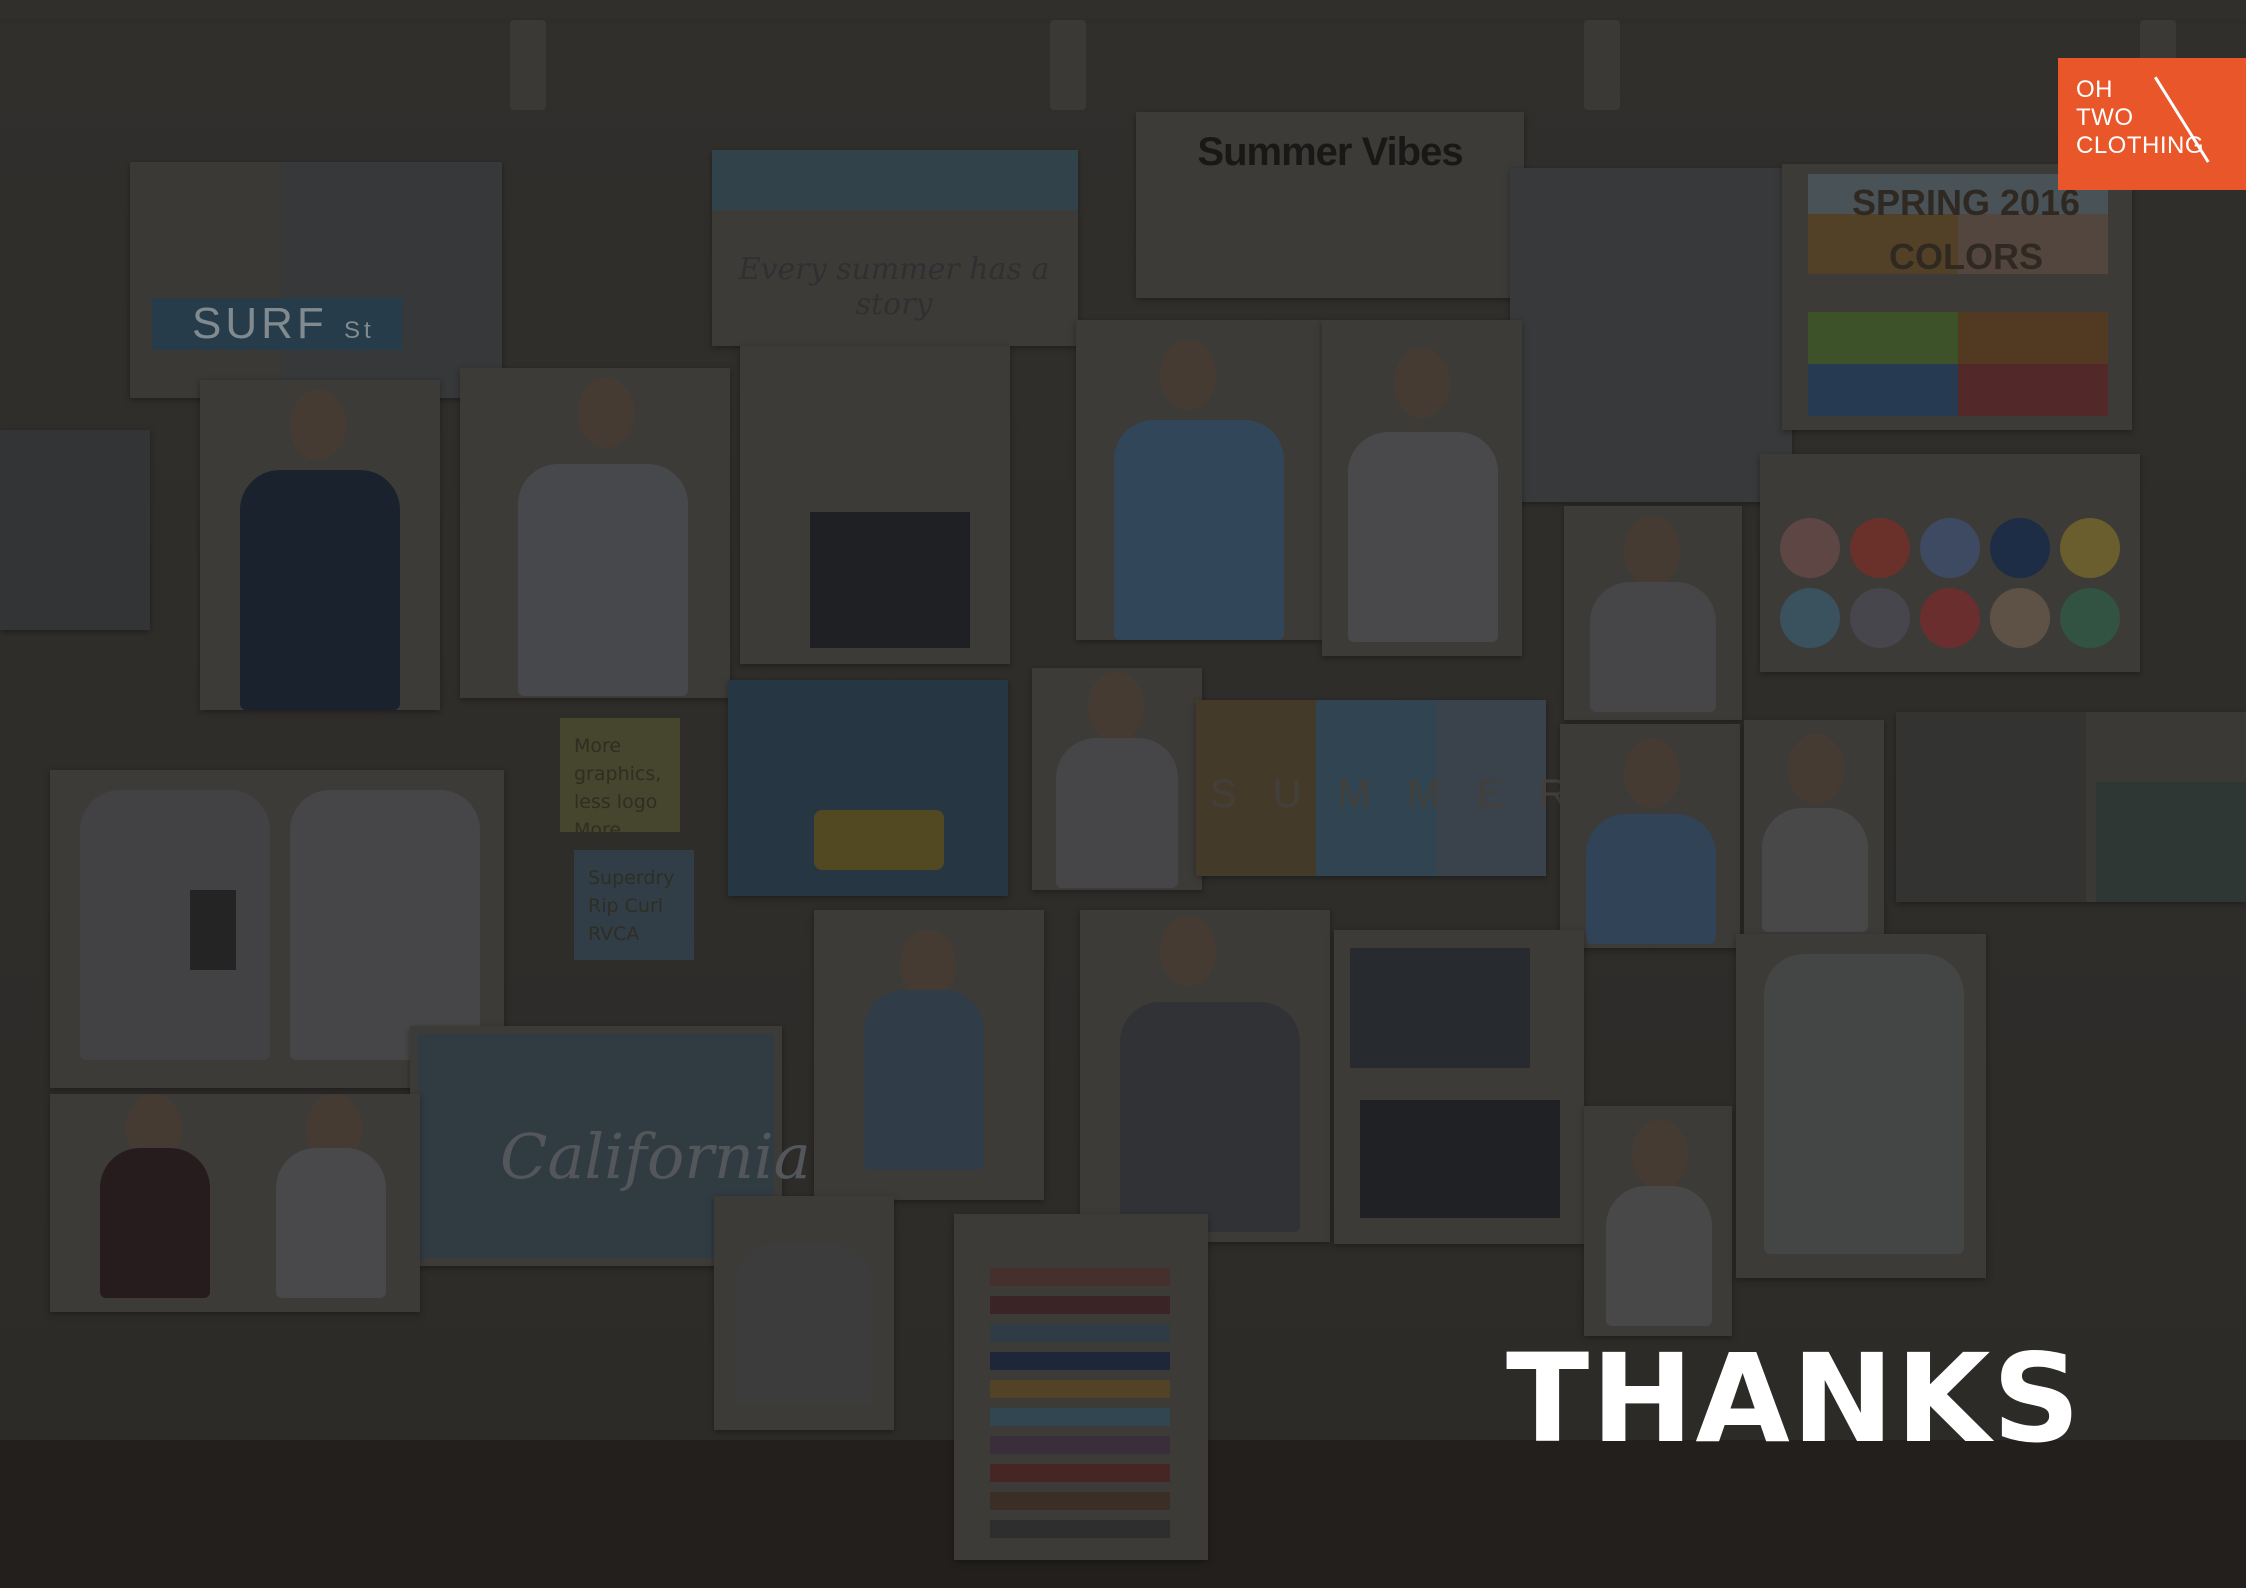 Image resolution: width=2246 pixels, height=1588 pixels. Describe the element at coordinates (1794, 1399) in the screenshot. I see `slide-title: THANKS` at that location.